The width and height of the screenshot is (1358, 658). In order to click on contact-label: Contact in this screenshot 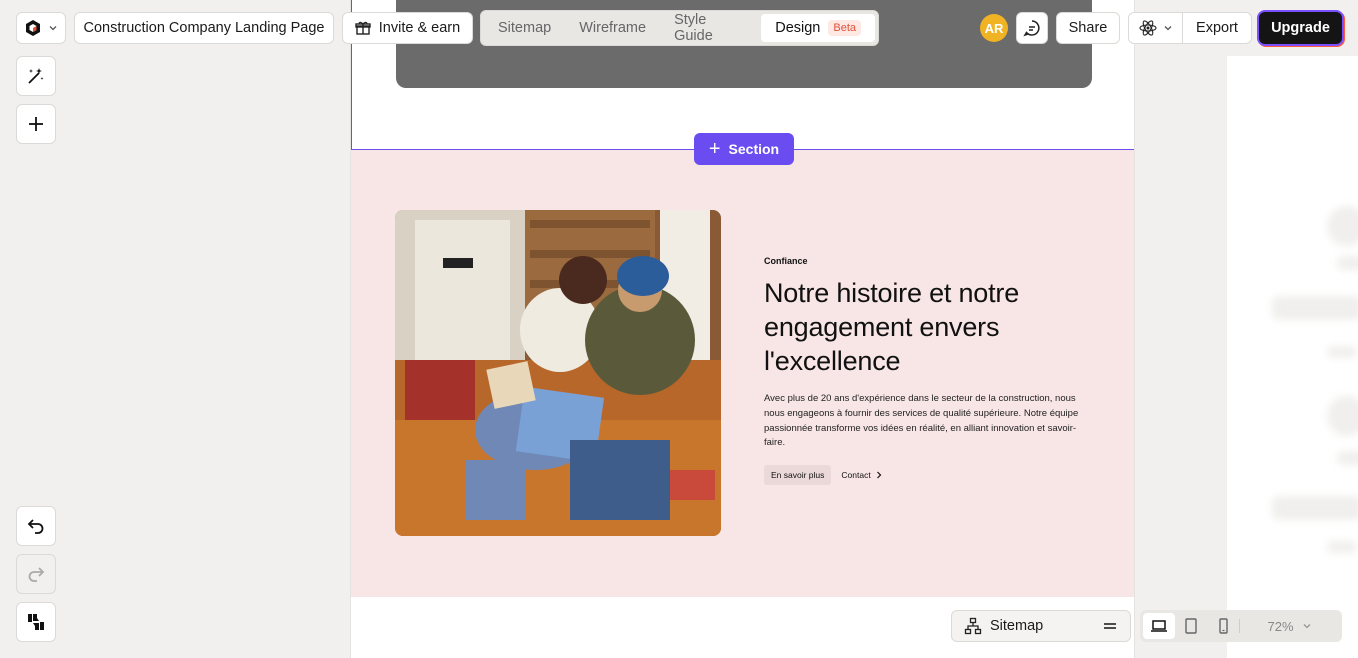, I will do `click(856, 475)`.